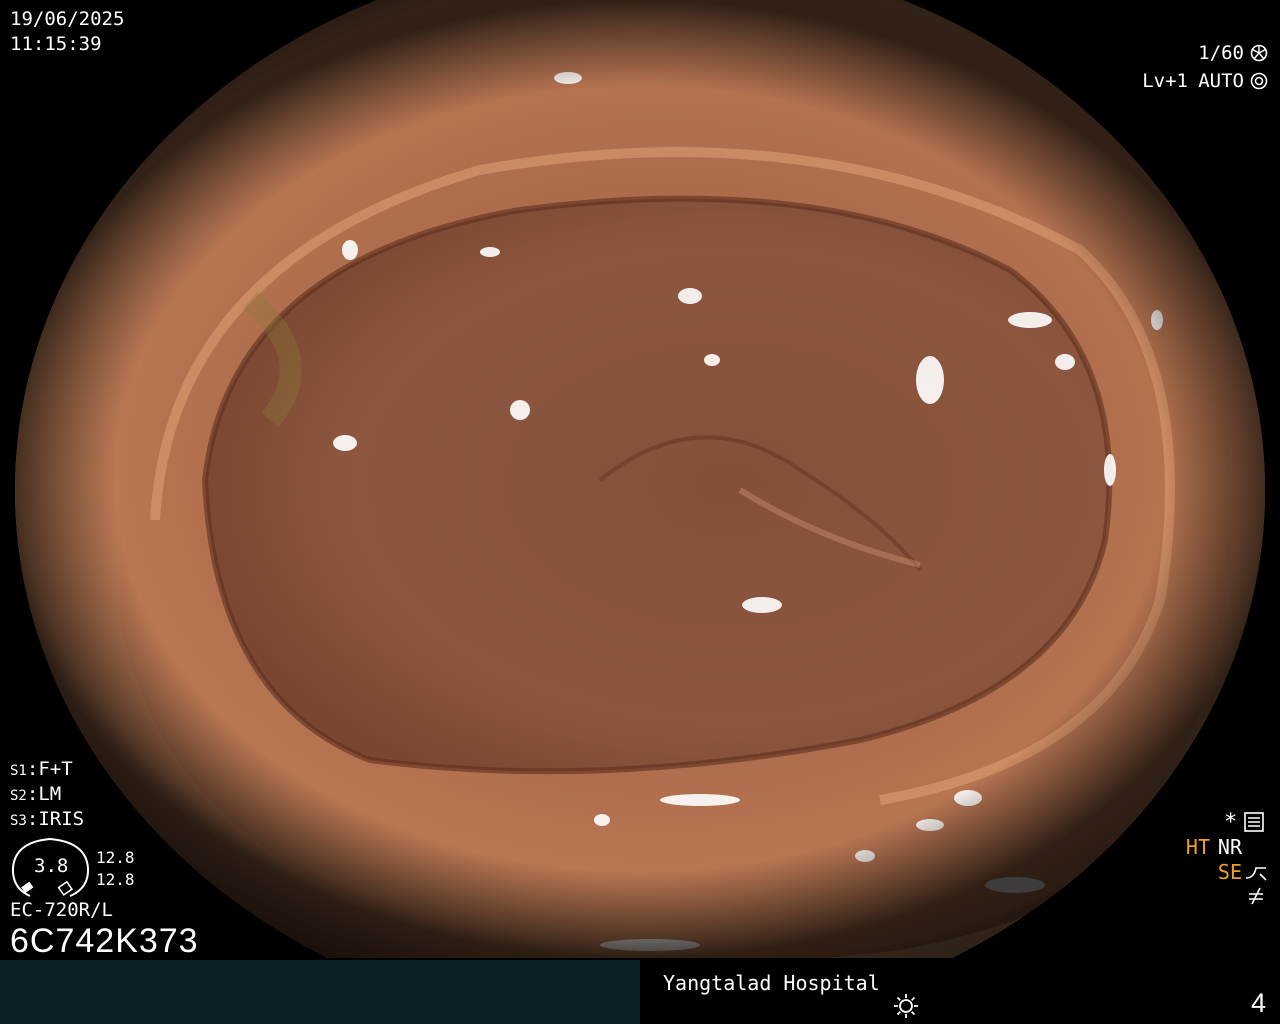  What do you see at coordinates (1256, 874) in the screenshot?
I see `se-curve-icon` at bounding box center [1256, 874].